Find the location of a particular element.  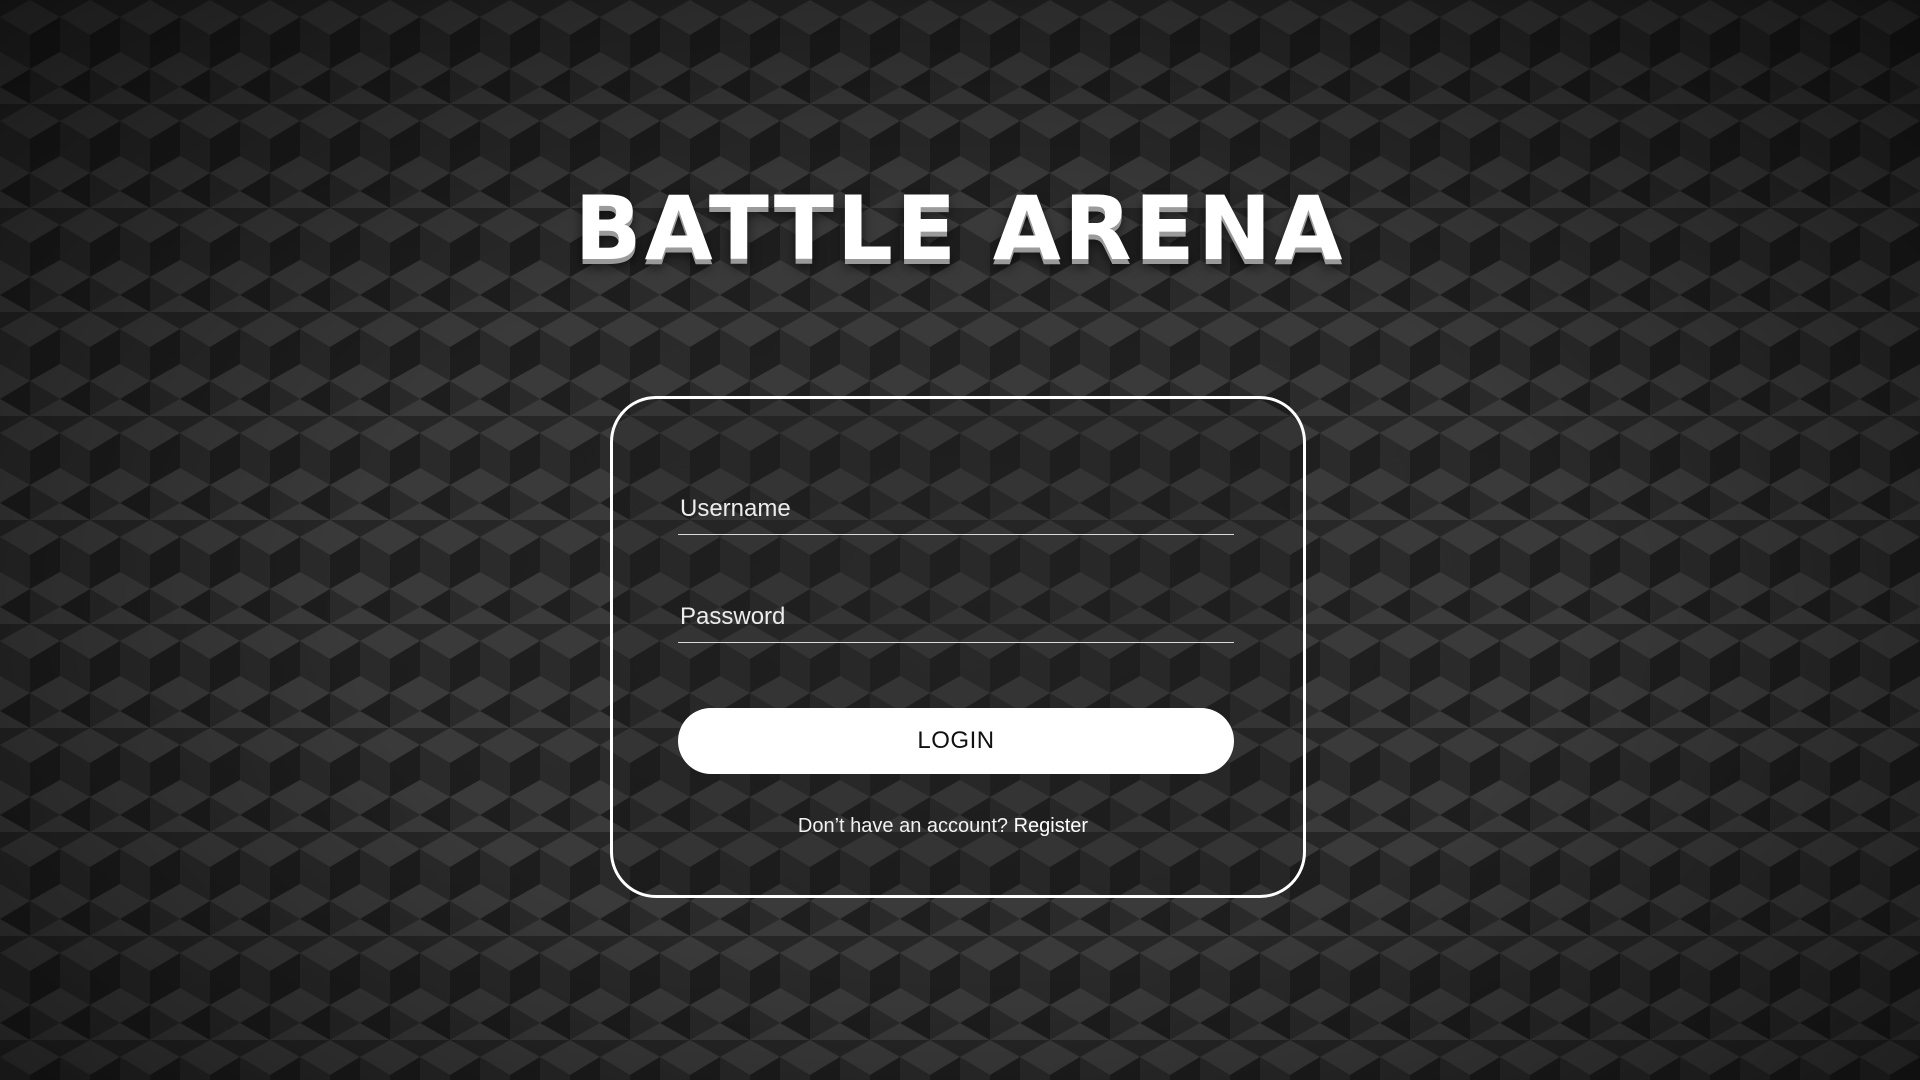

password-field is located at coordinates (956, 617).